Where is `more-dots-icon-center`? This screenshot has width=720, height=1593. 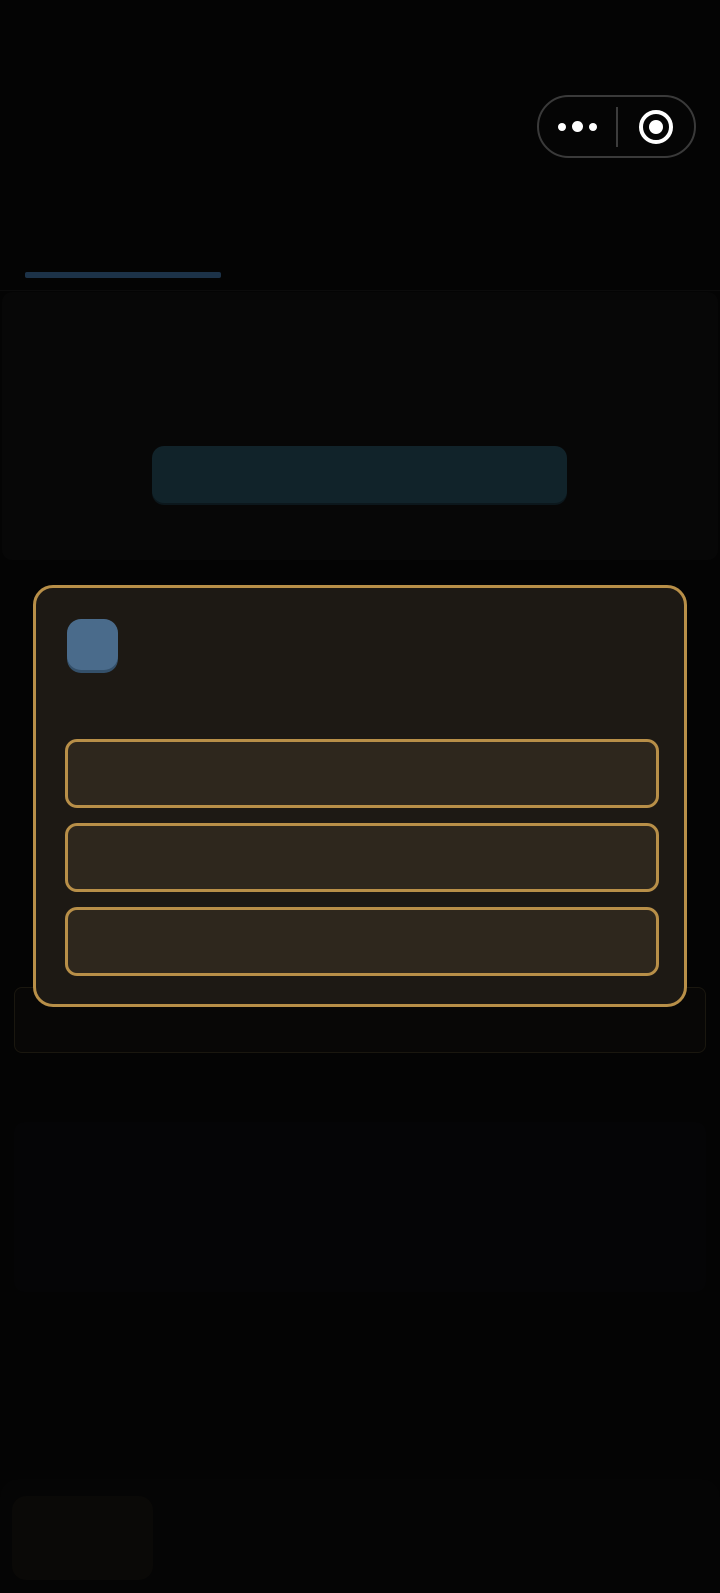
more-dots-icon-center is located at coordinates (577, 126).